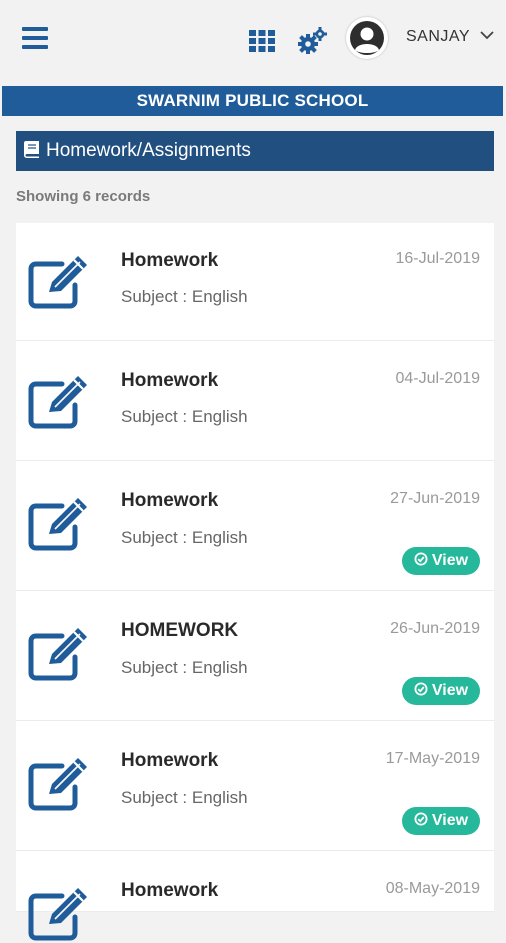 The width and height of the screenshot is (506, 943). I want to click on item-date: 16-Jul-2019, so click(438, 258).